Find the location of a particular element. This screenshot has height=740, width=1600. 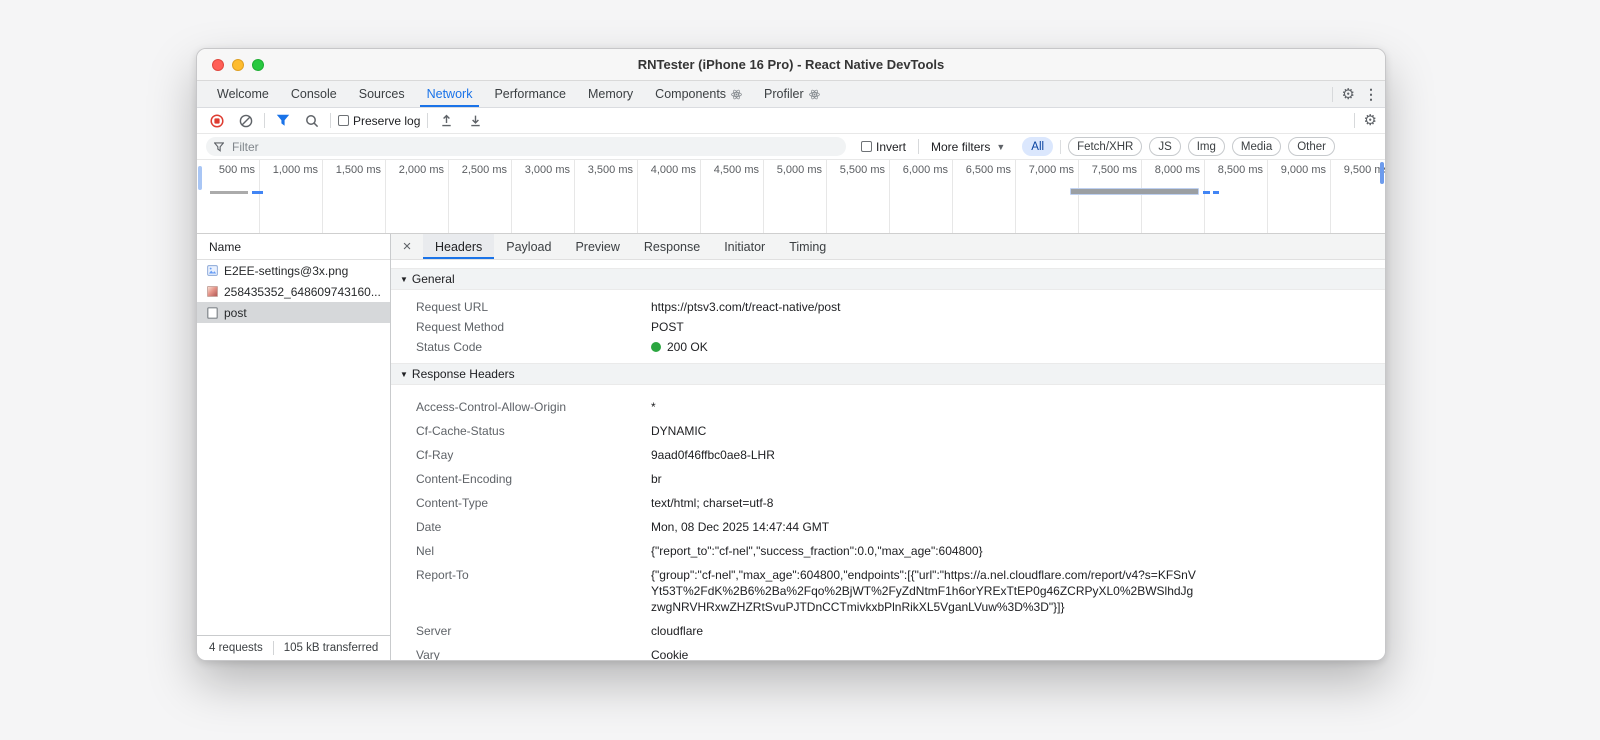

details-tab-preview: Preview is located at coordinates (597, 246).